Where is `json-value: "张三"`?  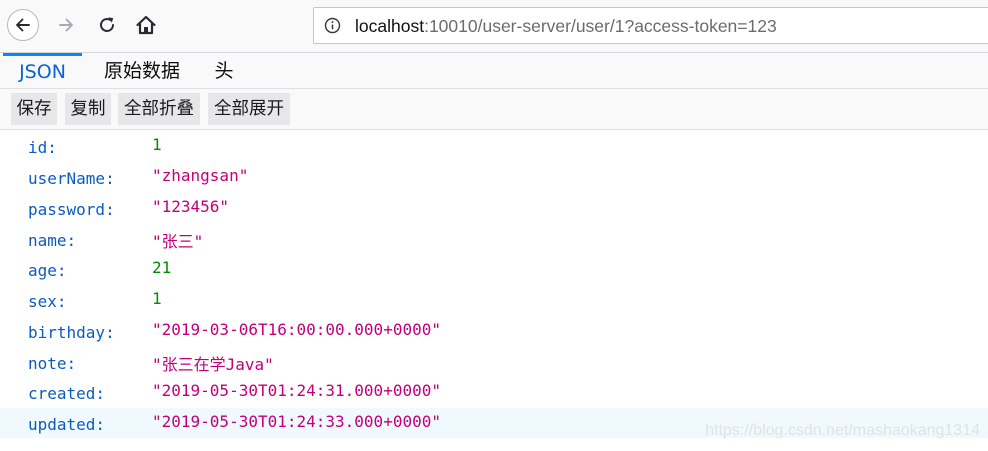
json-value: "张三" is located at coordinates (178, 241).